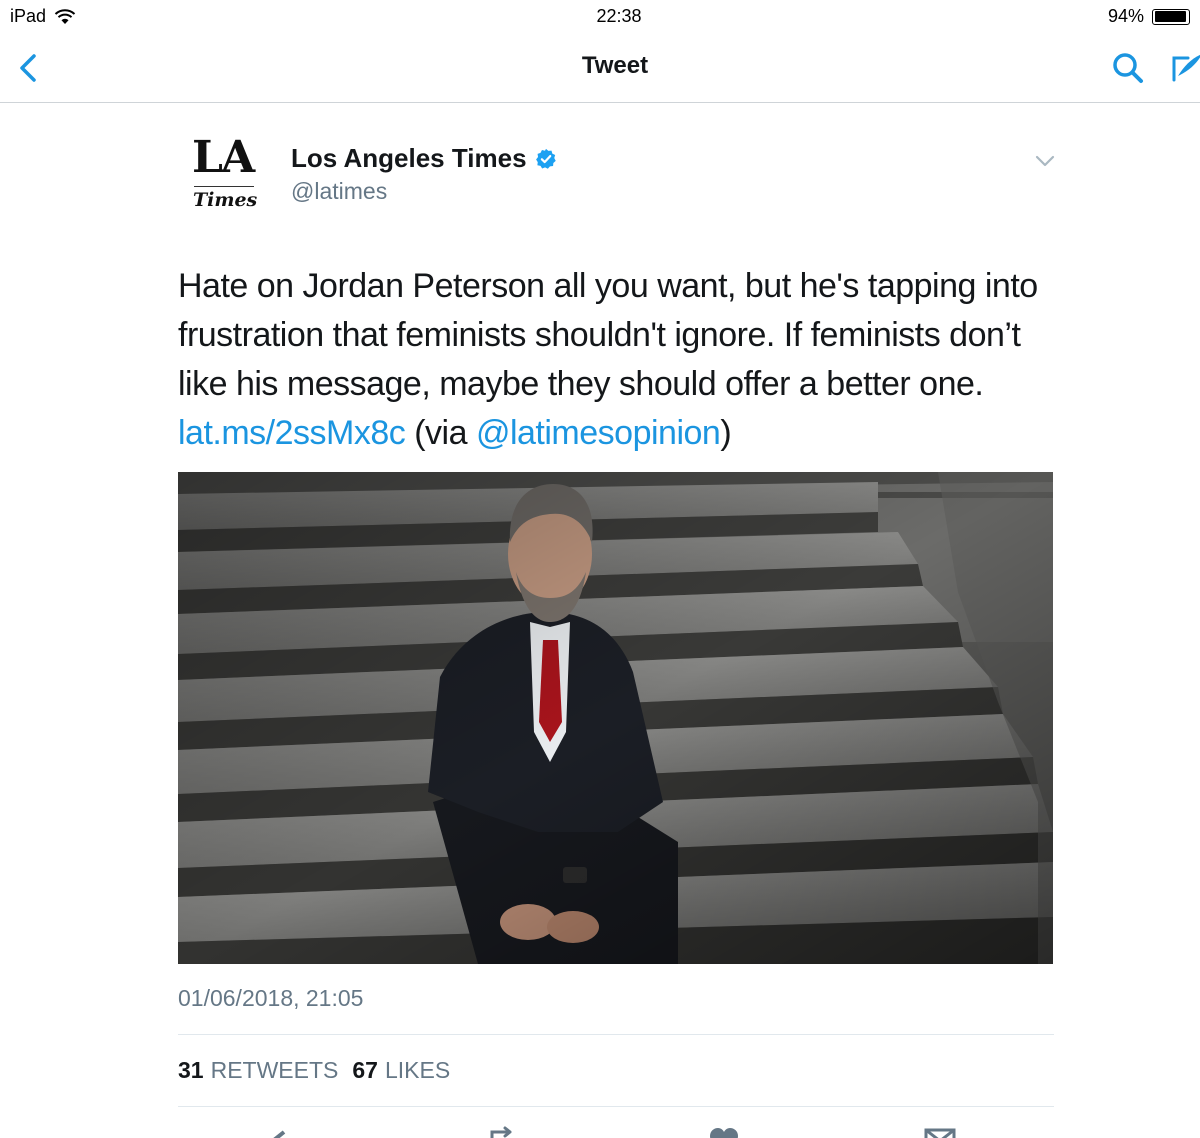  What do you see at coordinates (271, 998) in the screenshot?
I see `tweet-timestamp: 01/06/2018, 21:05` at bounding box center [271, 998].